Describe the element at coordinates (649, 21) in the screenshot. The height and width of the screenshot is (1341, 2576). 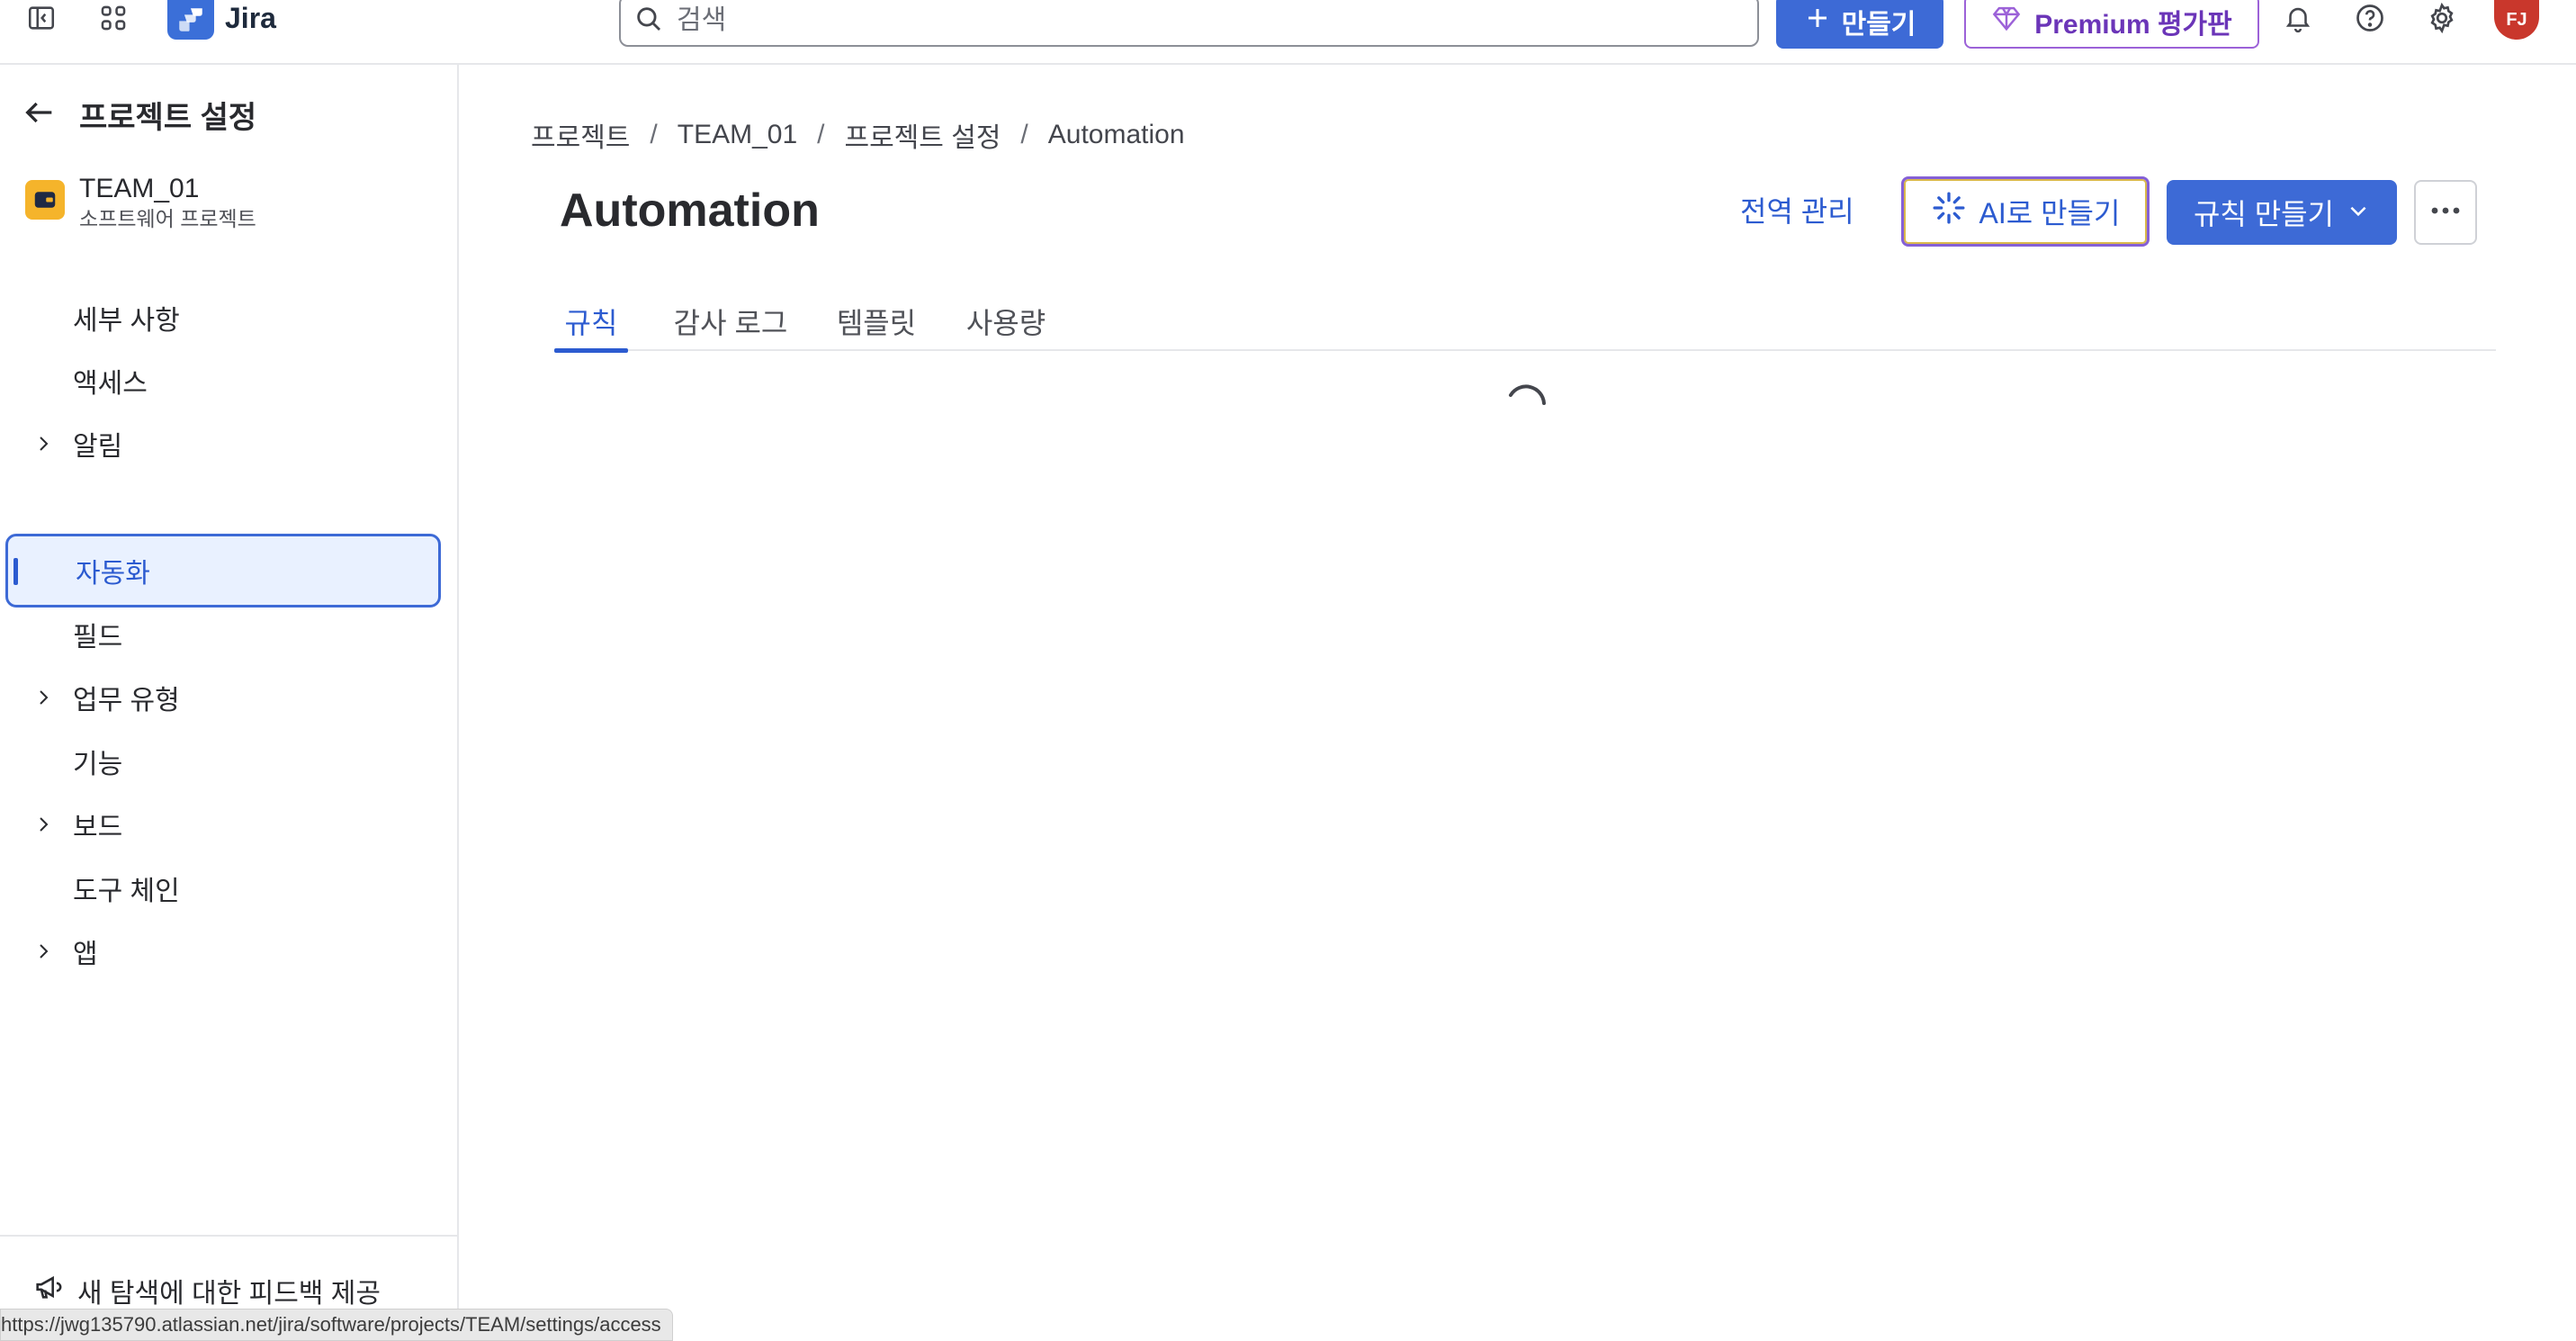
I see `search-icon` at that location.